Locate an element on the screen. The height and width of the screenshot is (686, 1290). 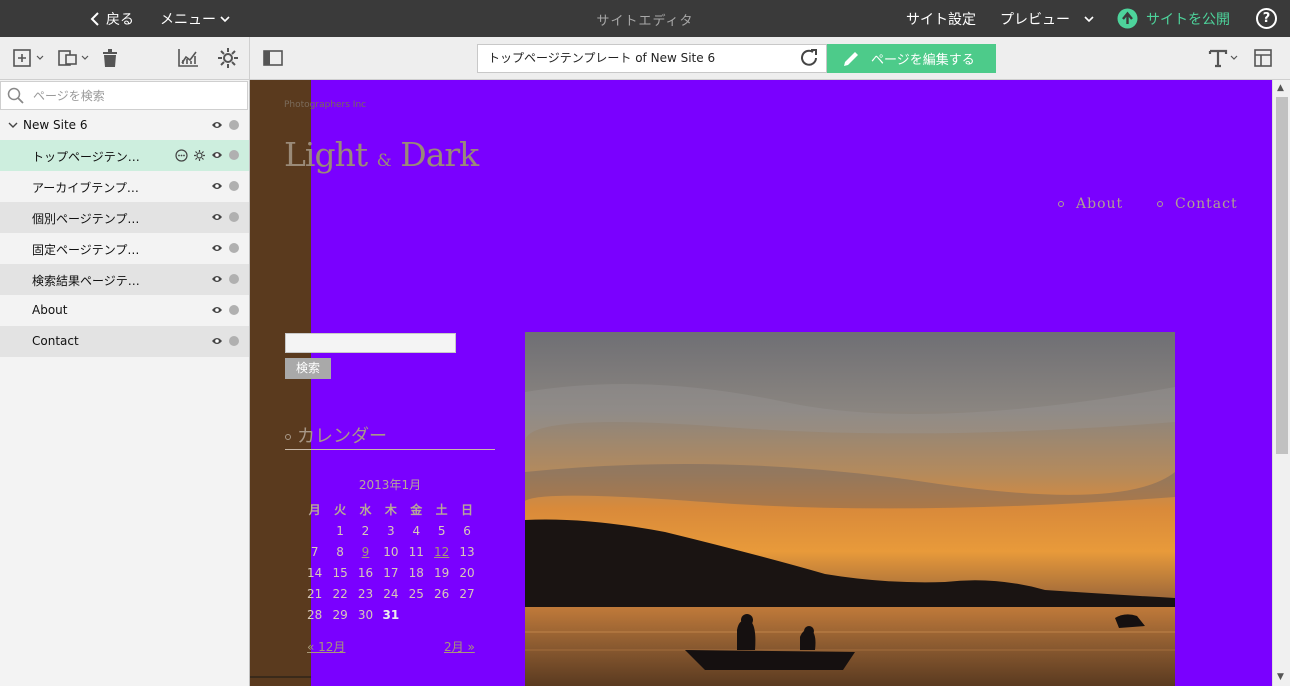
analytics-button is located at coordinates (188, 58).